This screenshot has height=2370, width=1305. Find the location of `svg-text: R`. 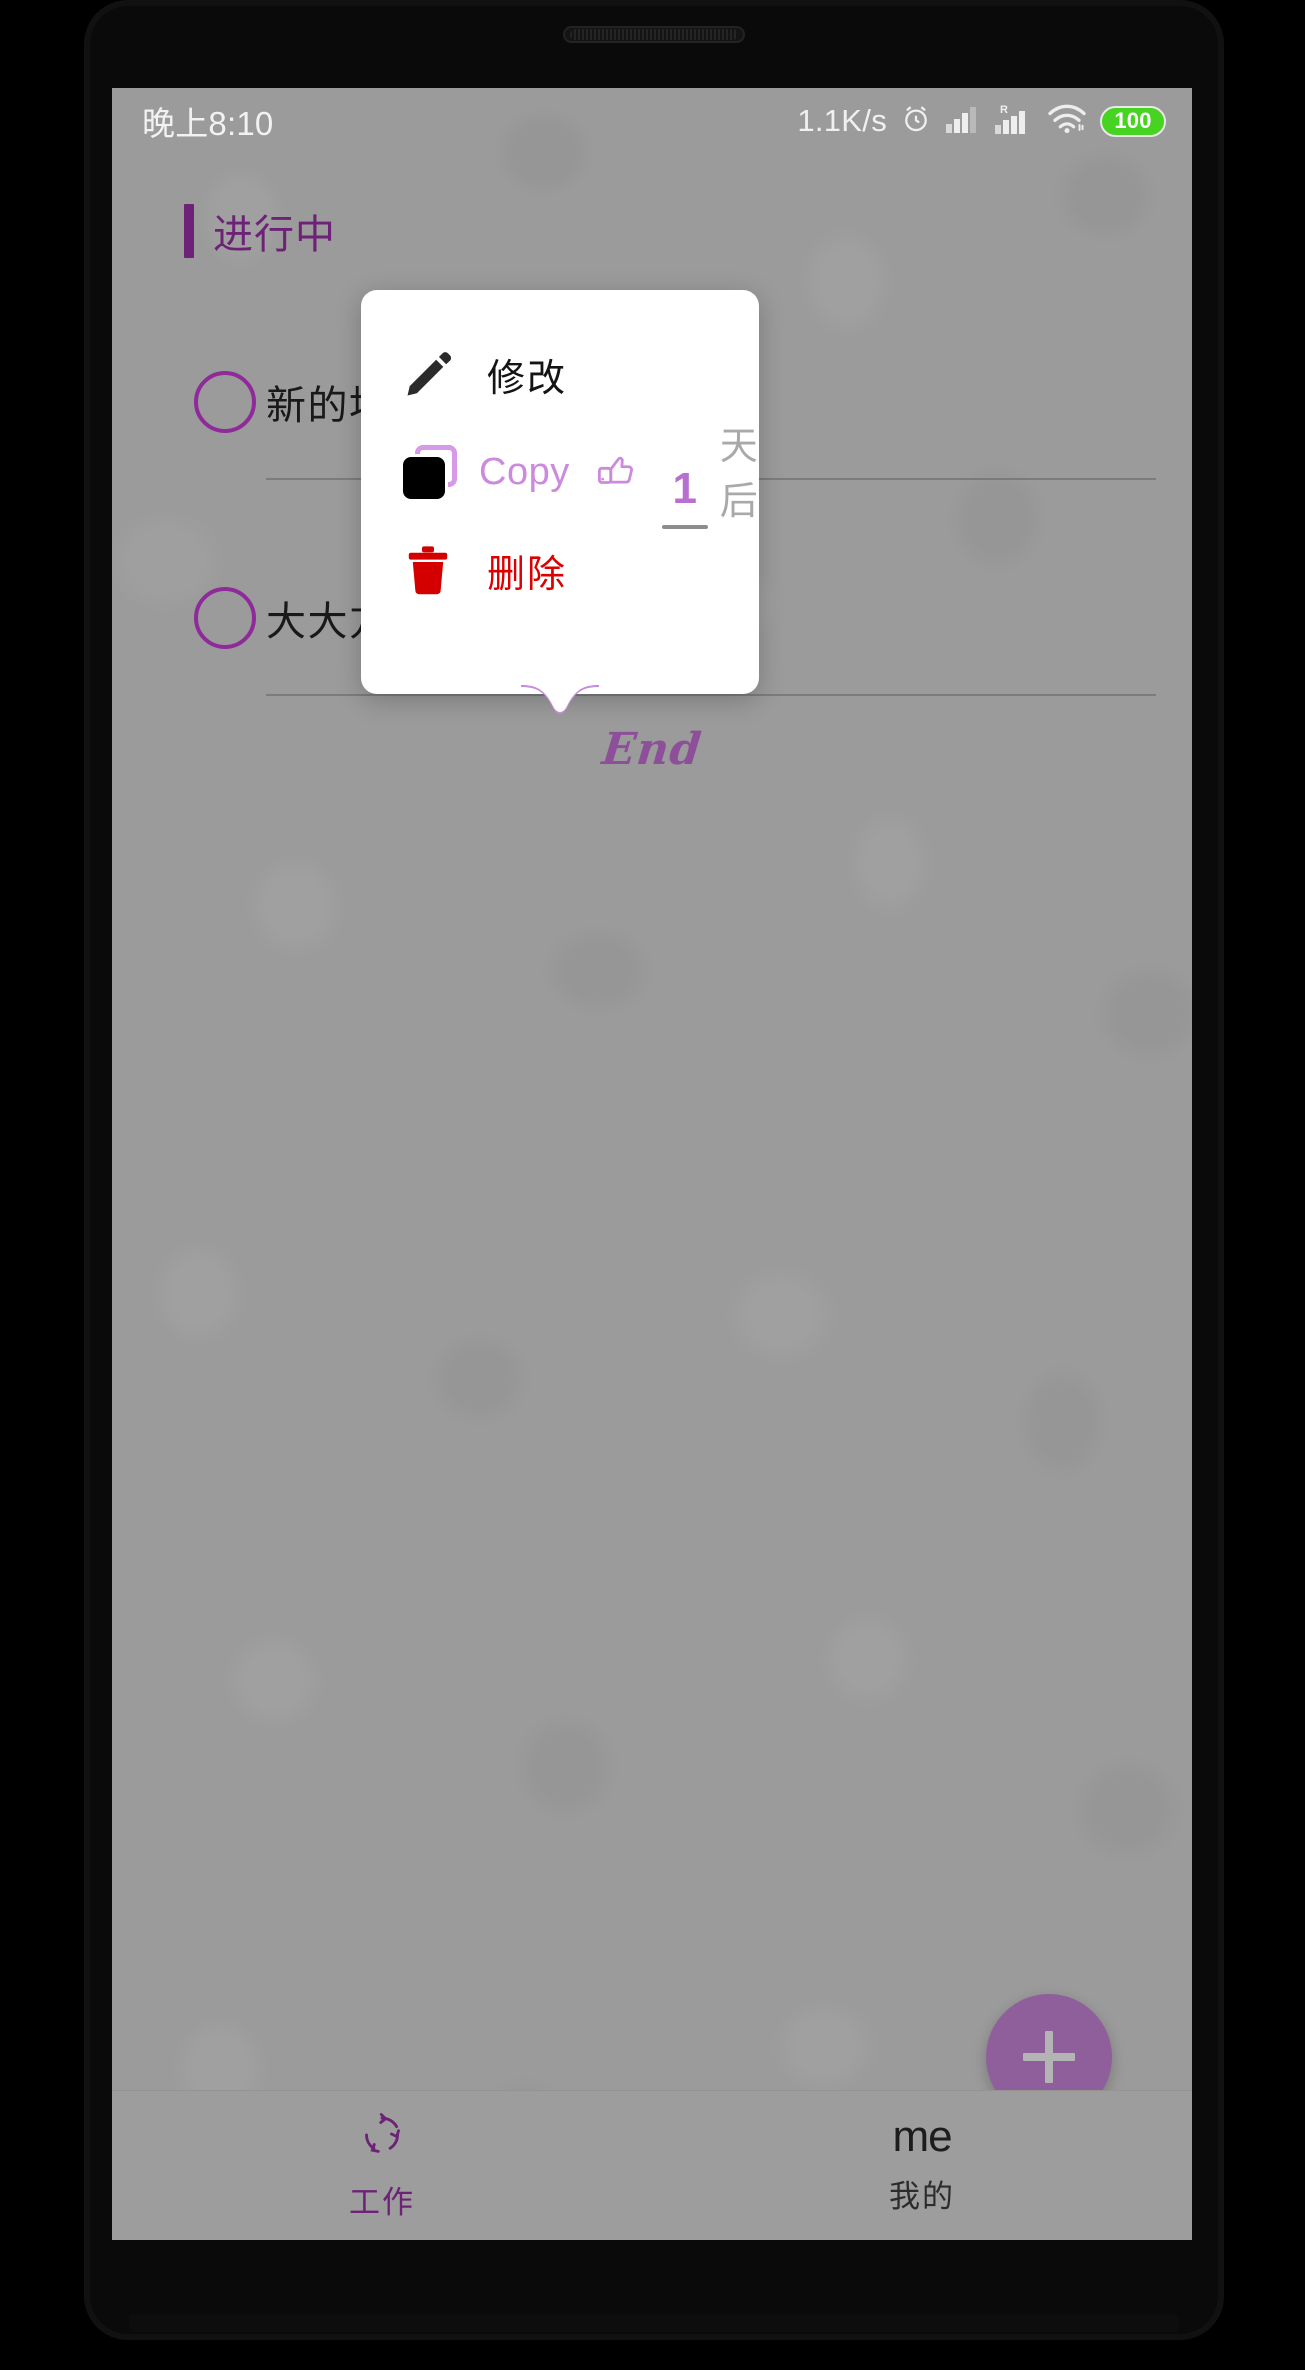

svg-text: R is located at coordinates (1004, 110).